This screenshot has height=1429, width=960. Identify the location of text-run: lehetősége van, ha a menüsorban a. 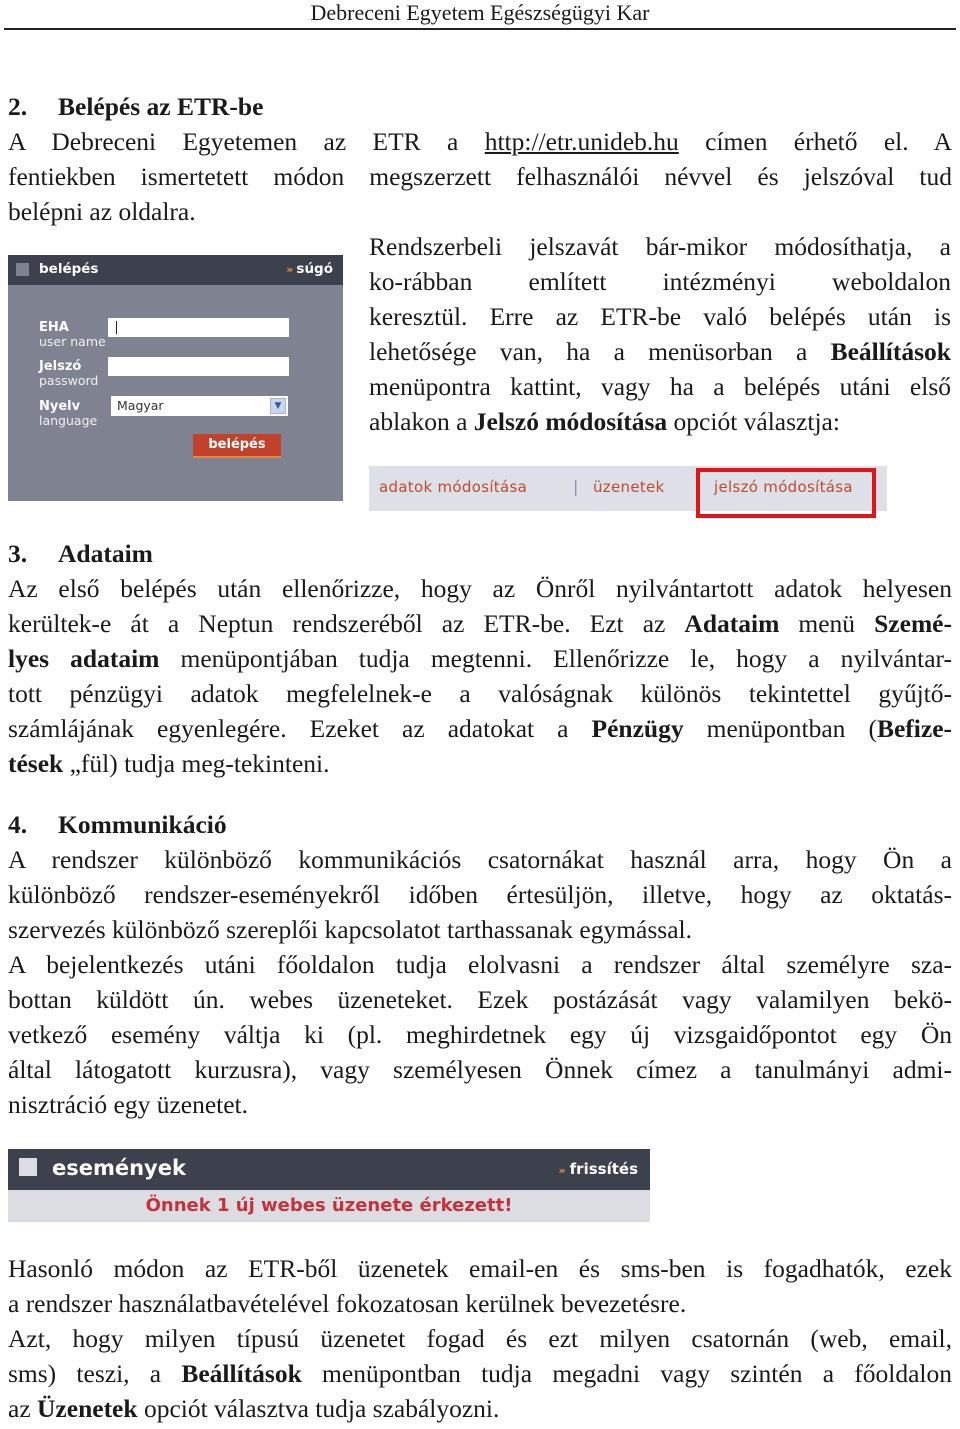
(600, 351).